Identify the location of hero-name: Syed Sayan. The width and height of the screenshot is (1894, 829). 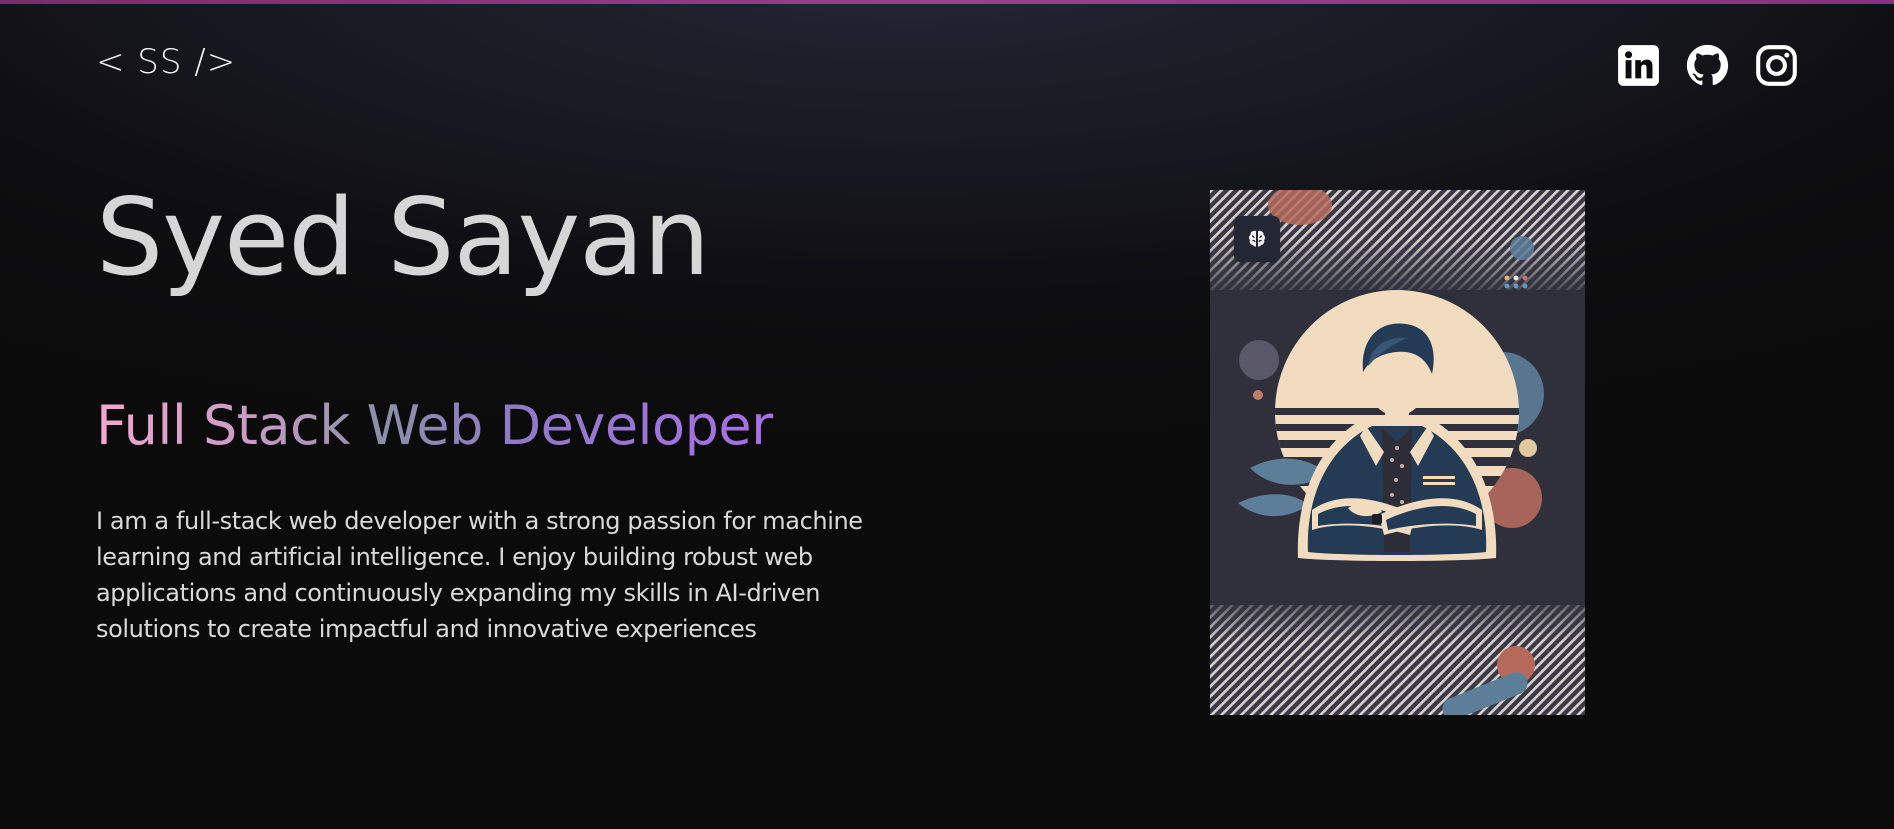
(403, 237).